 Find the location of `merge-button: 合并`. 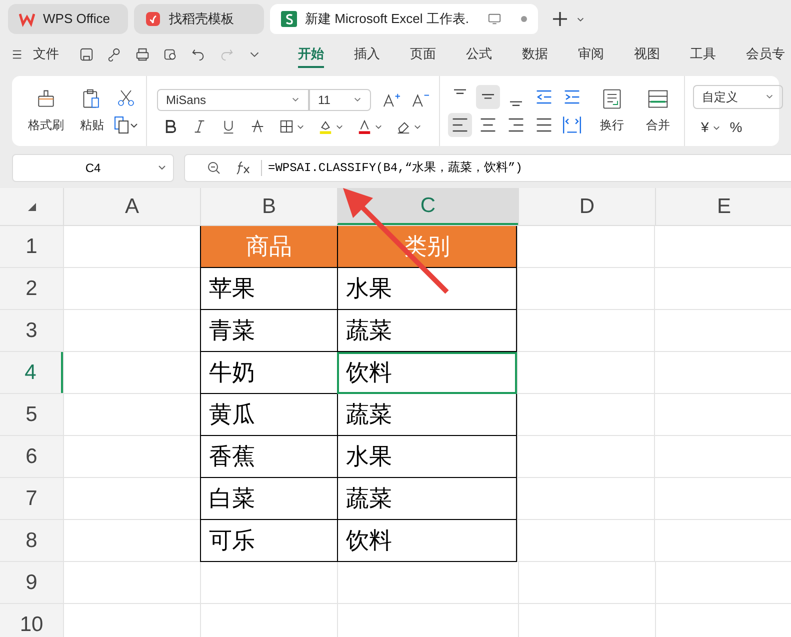

merge-button: 合并 is located at coordinates (658, 111).